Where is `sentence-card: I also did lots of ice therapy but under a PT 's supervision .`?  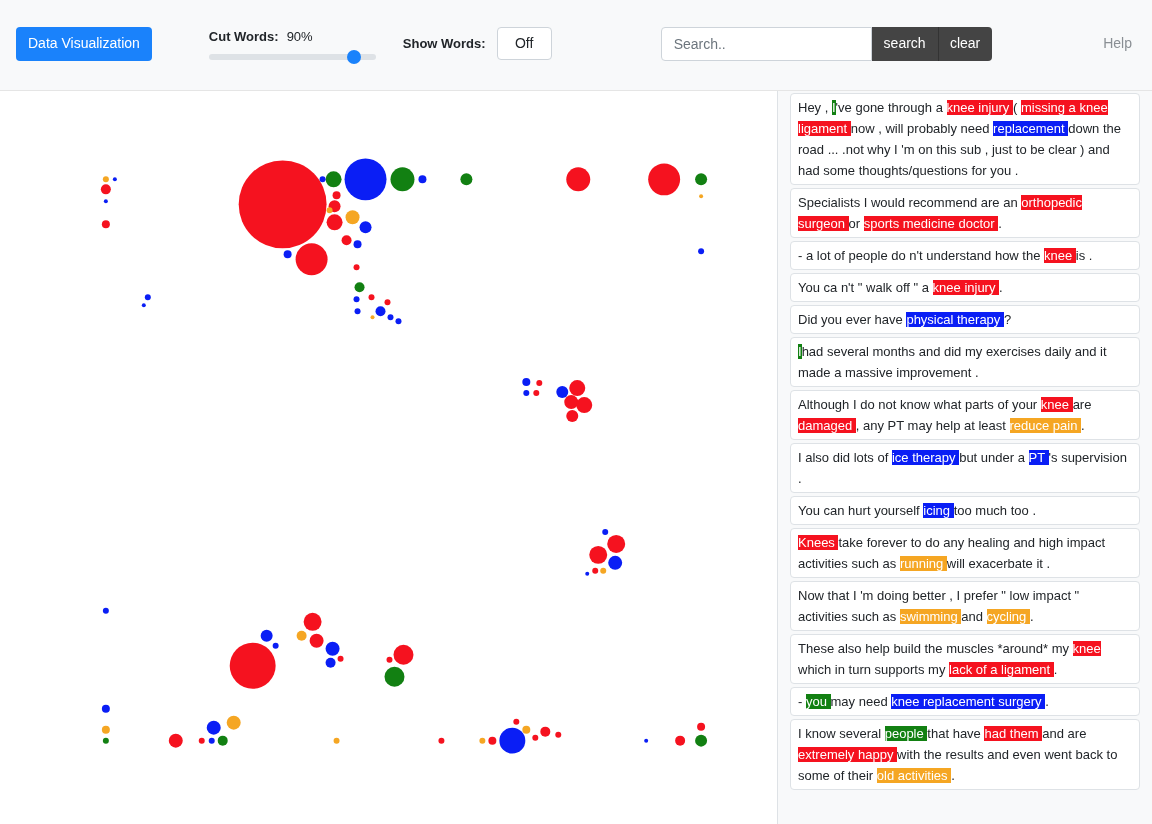
sentence-card: I also did lots of ice therapy but under a PT 's supervision . is located at coordinates (965, 468).